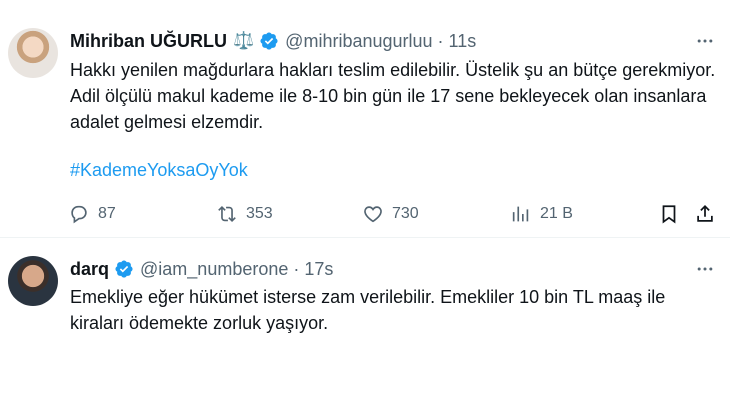 This screenshot has width=730, height=420. What do you see at coordinates (159, 170) in the screenshot?
I see `hashtag-link: #KademeYoksaOyYok` at bounding box center [159, 170].